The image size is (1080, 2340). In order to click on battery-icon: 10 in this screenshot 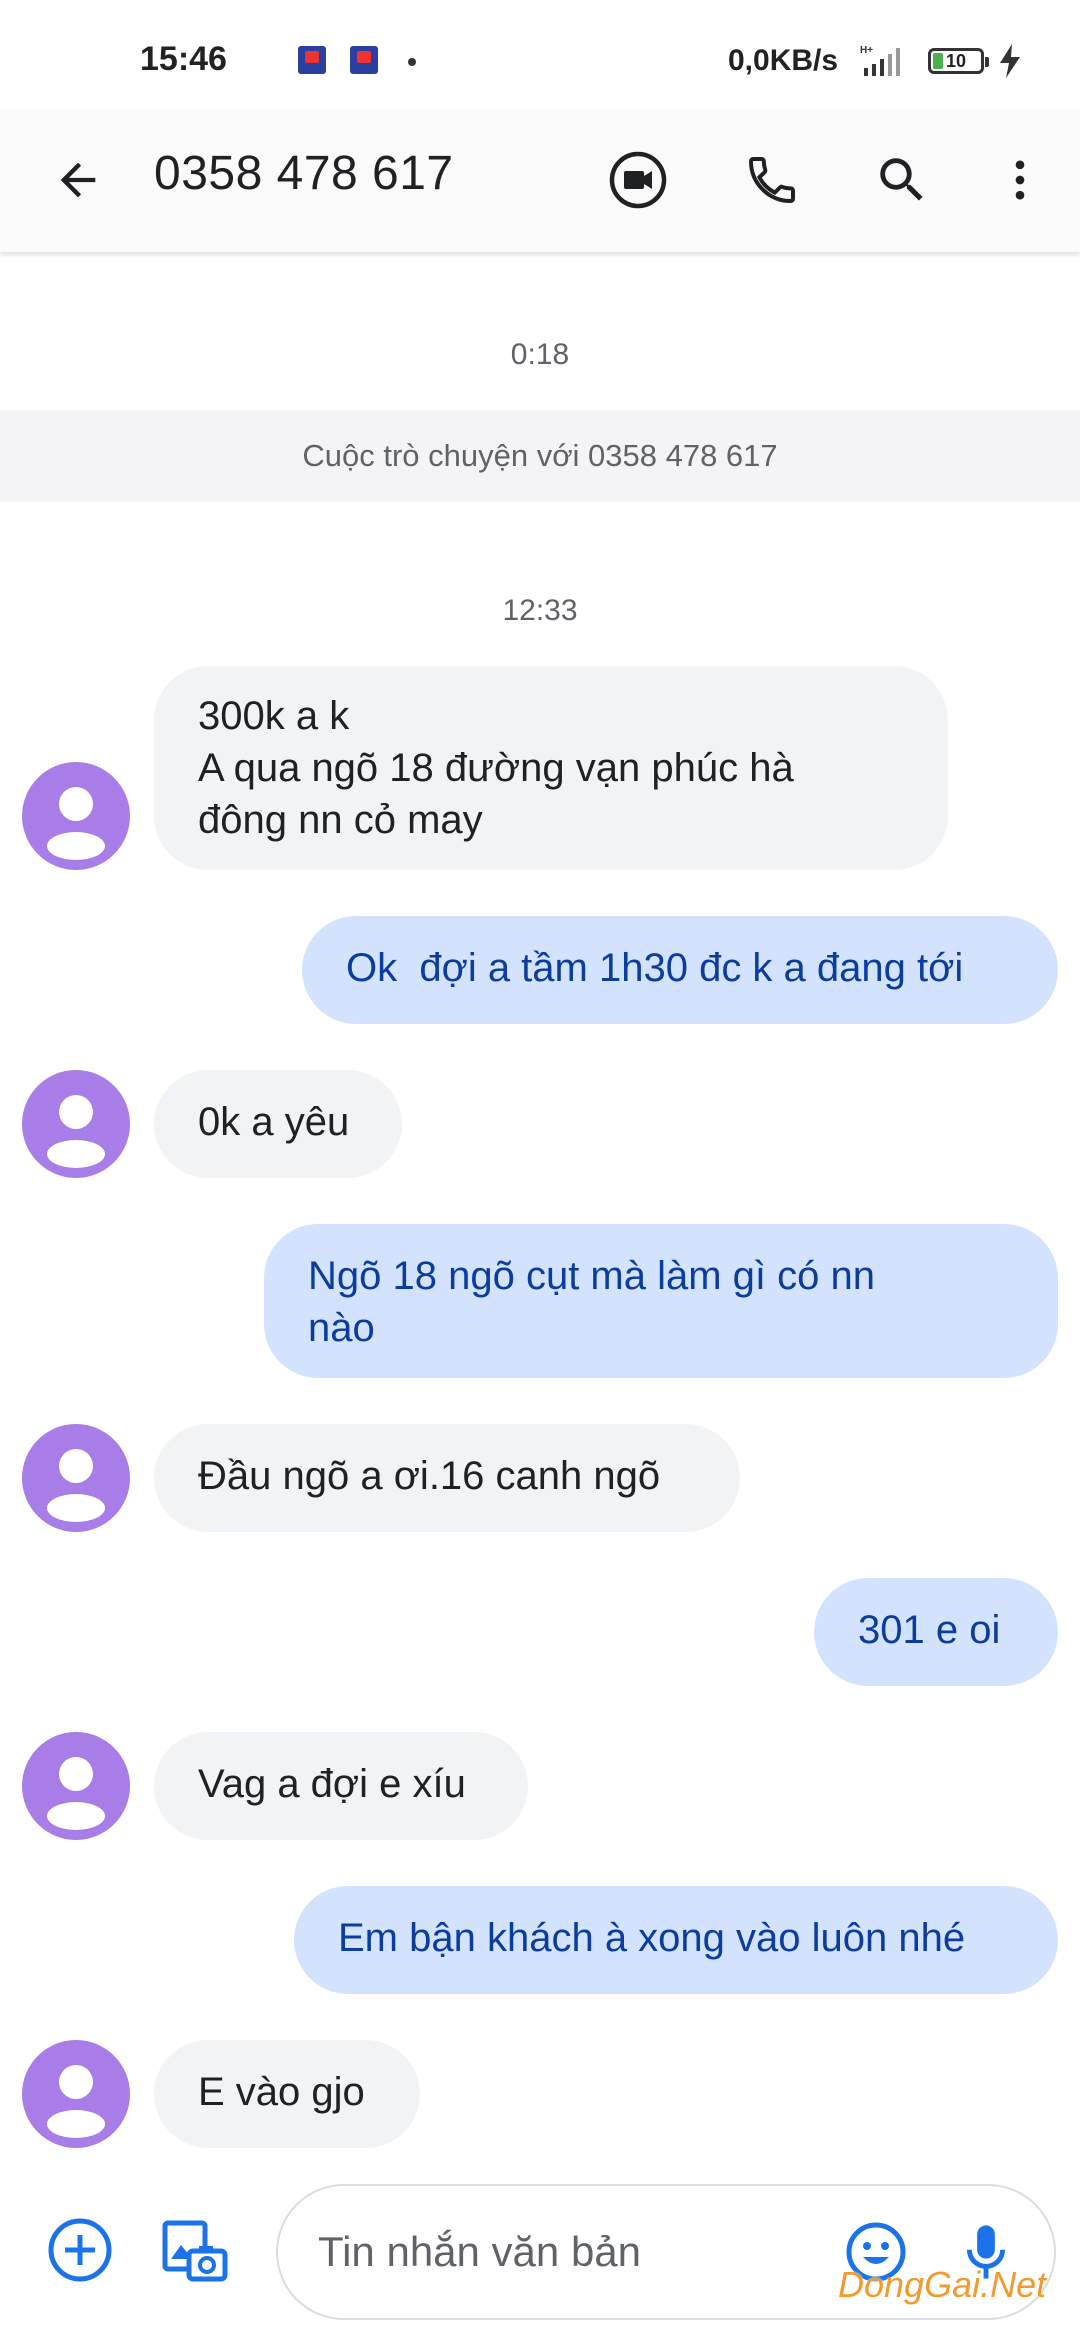, I will do `click(958, 61)`.